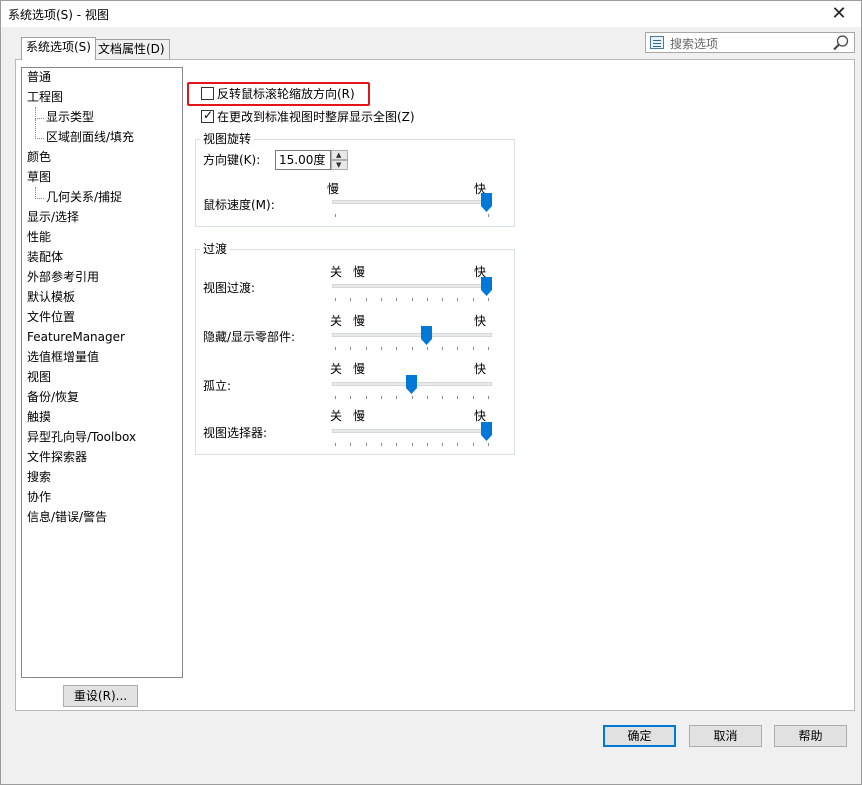  Describe the element at coordinates (286, 94) in the screenshot. I see `reverse-wheel-label: 反转鼠标滚轮缩放方向(R)` at that location.